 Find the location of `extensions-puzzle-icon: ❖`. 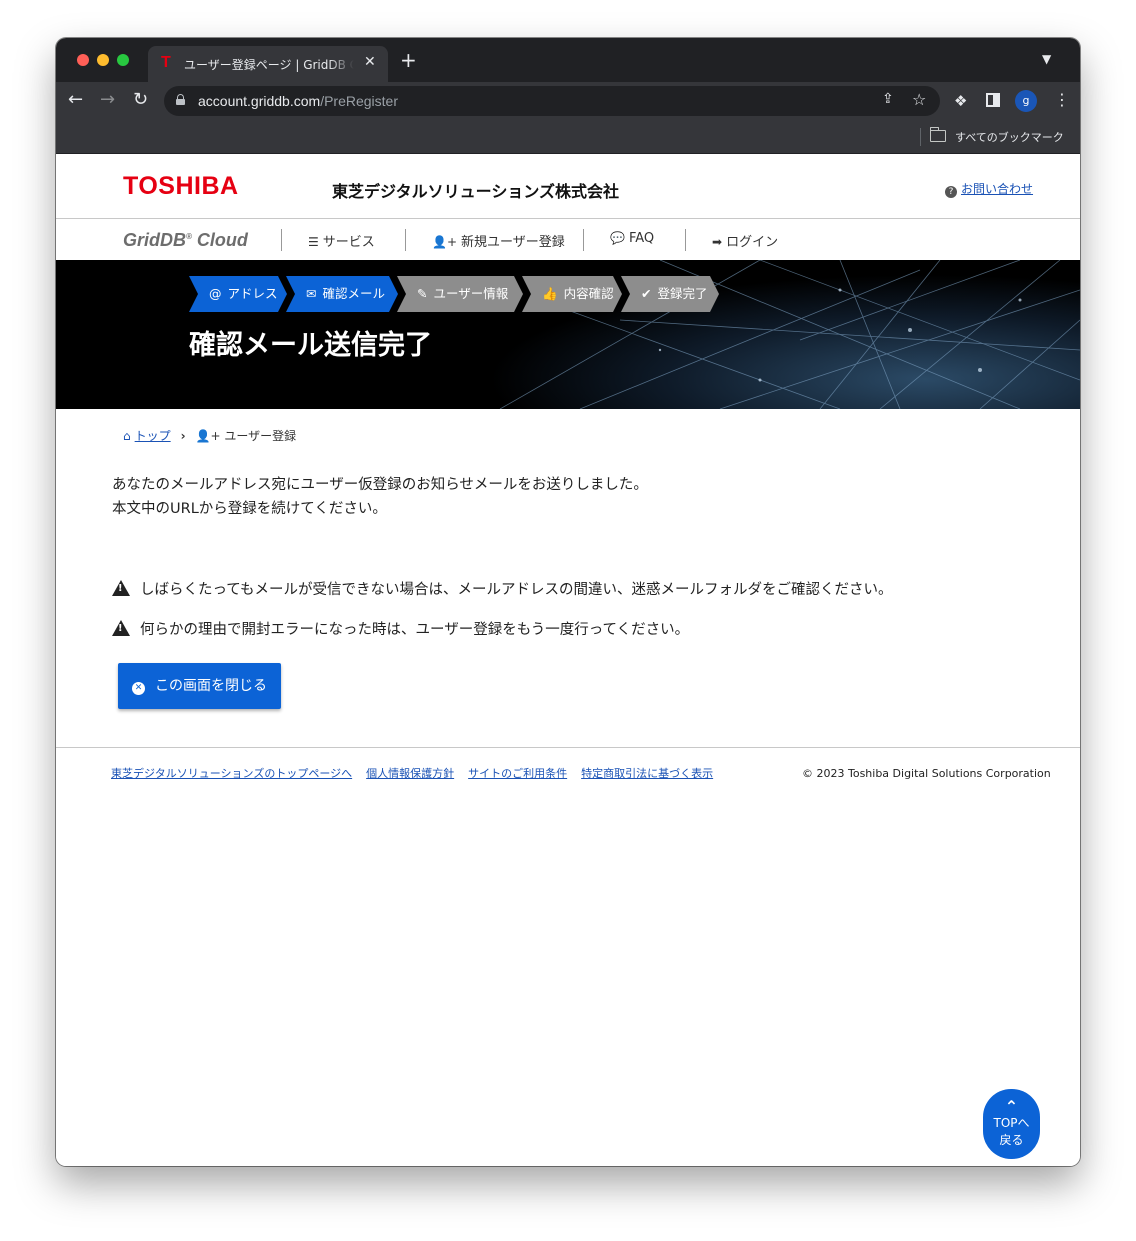

extensions-puzzle-icon: ❖ is located at coordinates (960, 101).